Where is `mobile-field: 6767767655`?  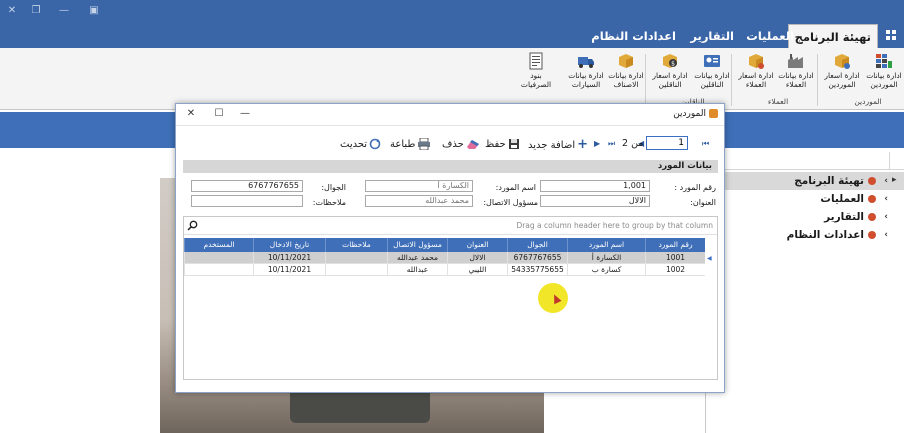 mobile-field: 6767767655 is located at coordinates (247, 186).